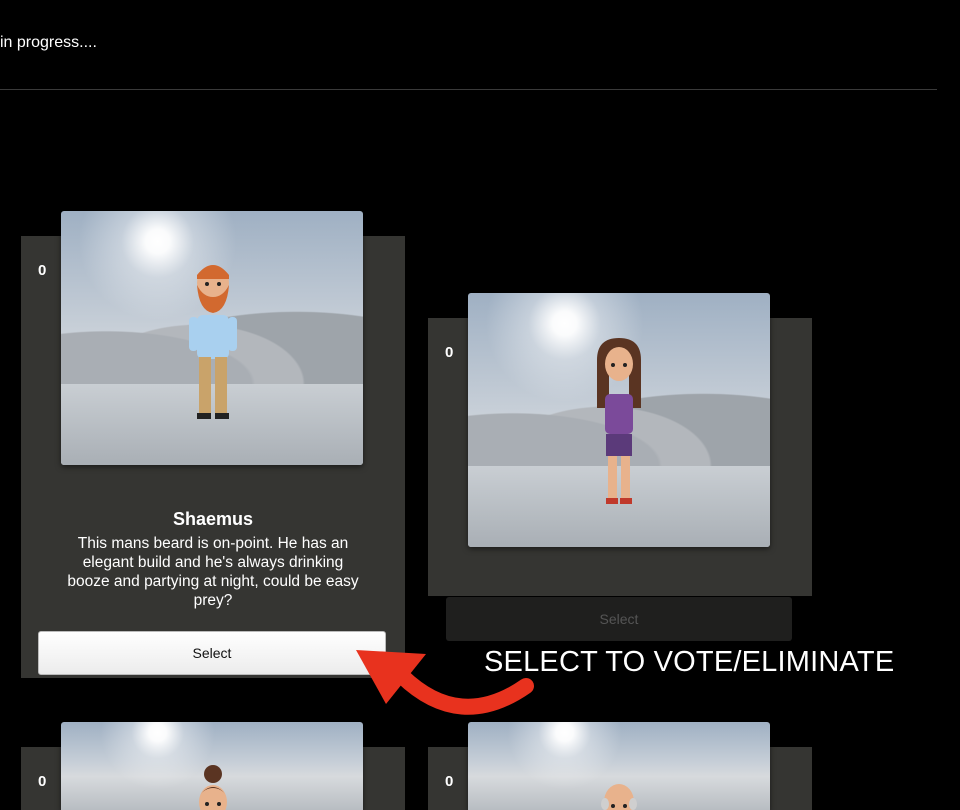 The height and width of the screenshot is (810, 960). What do you see at coordinates (619, 619) in the screenshot?
I see `select-button-2: Select` at bounding box center [619, 619].